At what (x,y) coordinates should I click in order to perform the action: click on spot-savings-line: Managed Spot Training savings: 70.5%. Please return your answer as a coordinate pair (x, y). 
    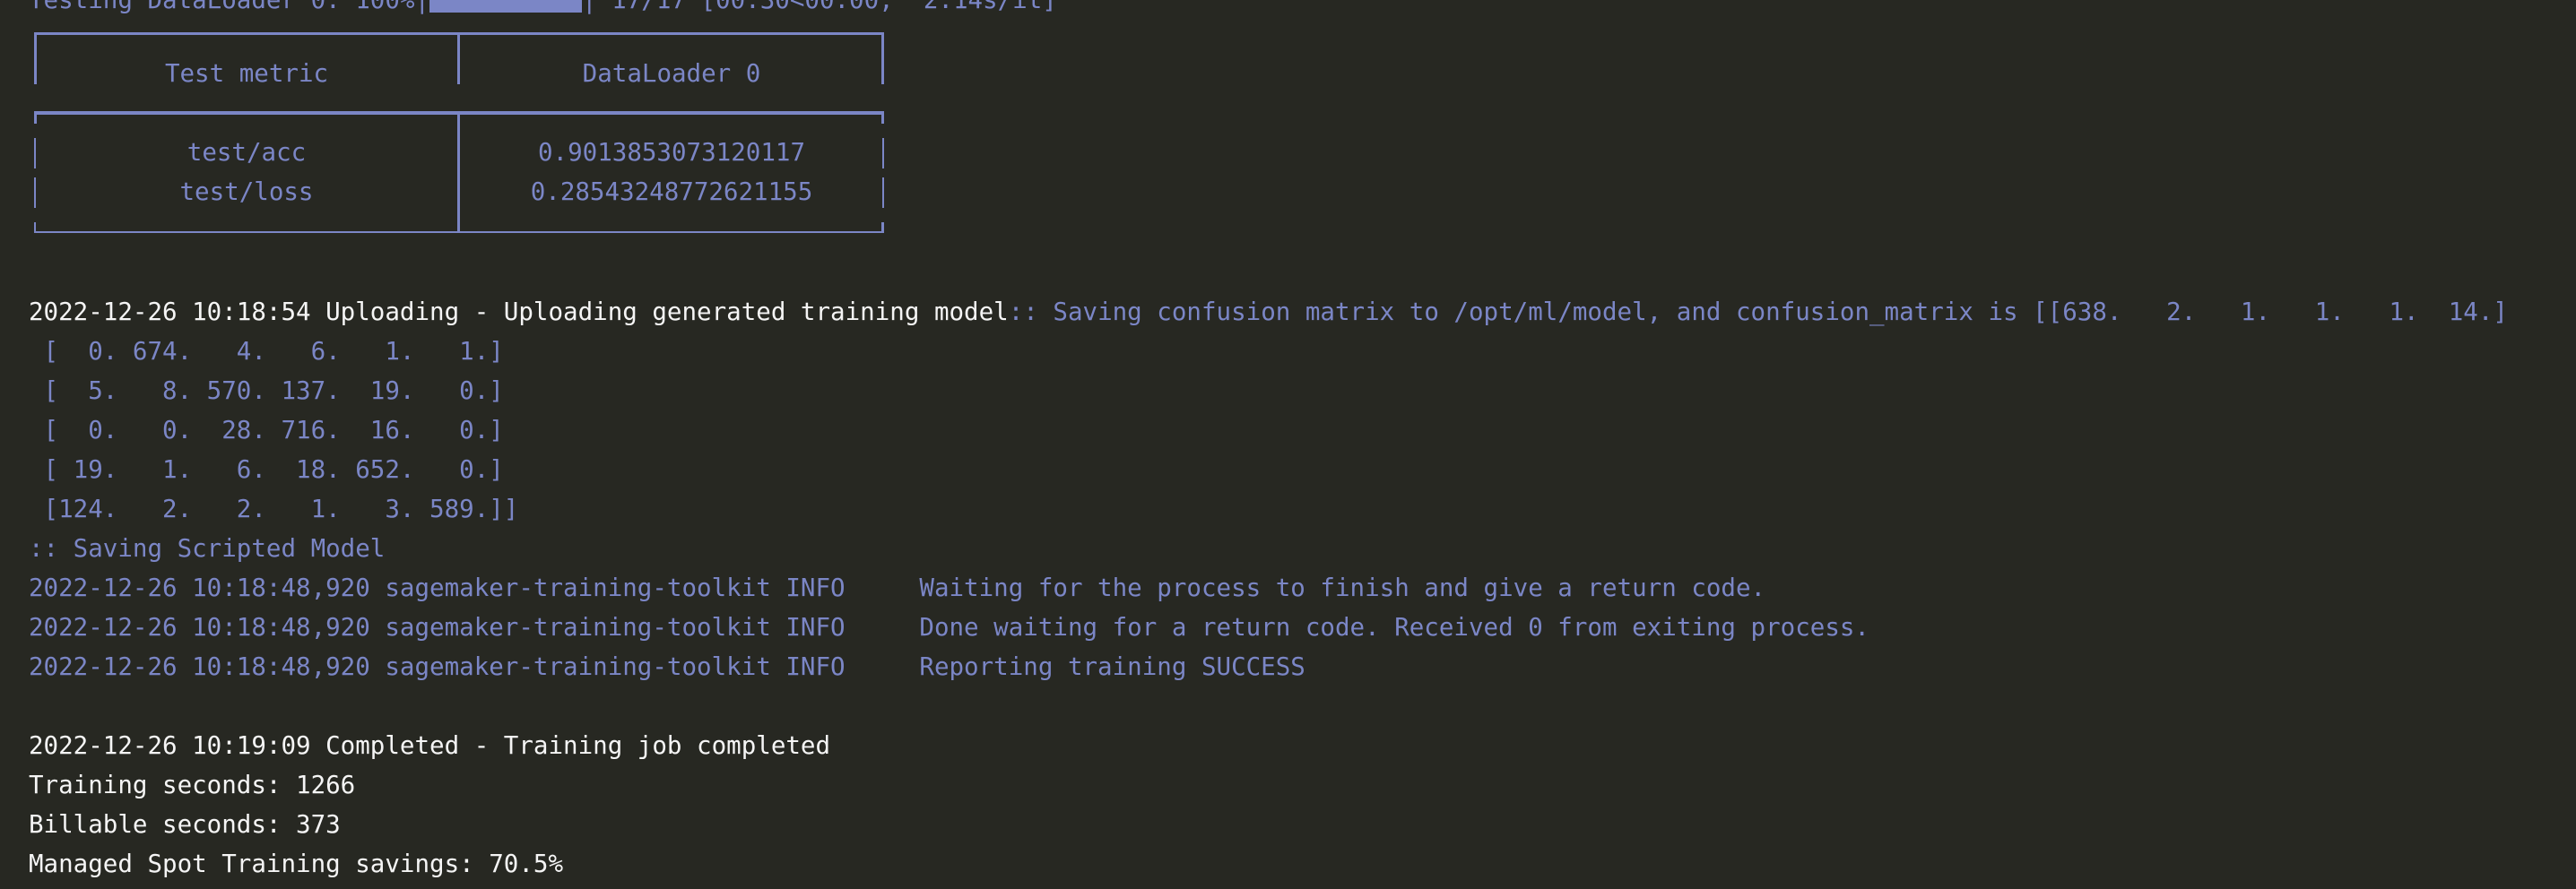
    Looking at the image, I should click on (296, 864).